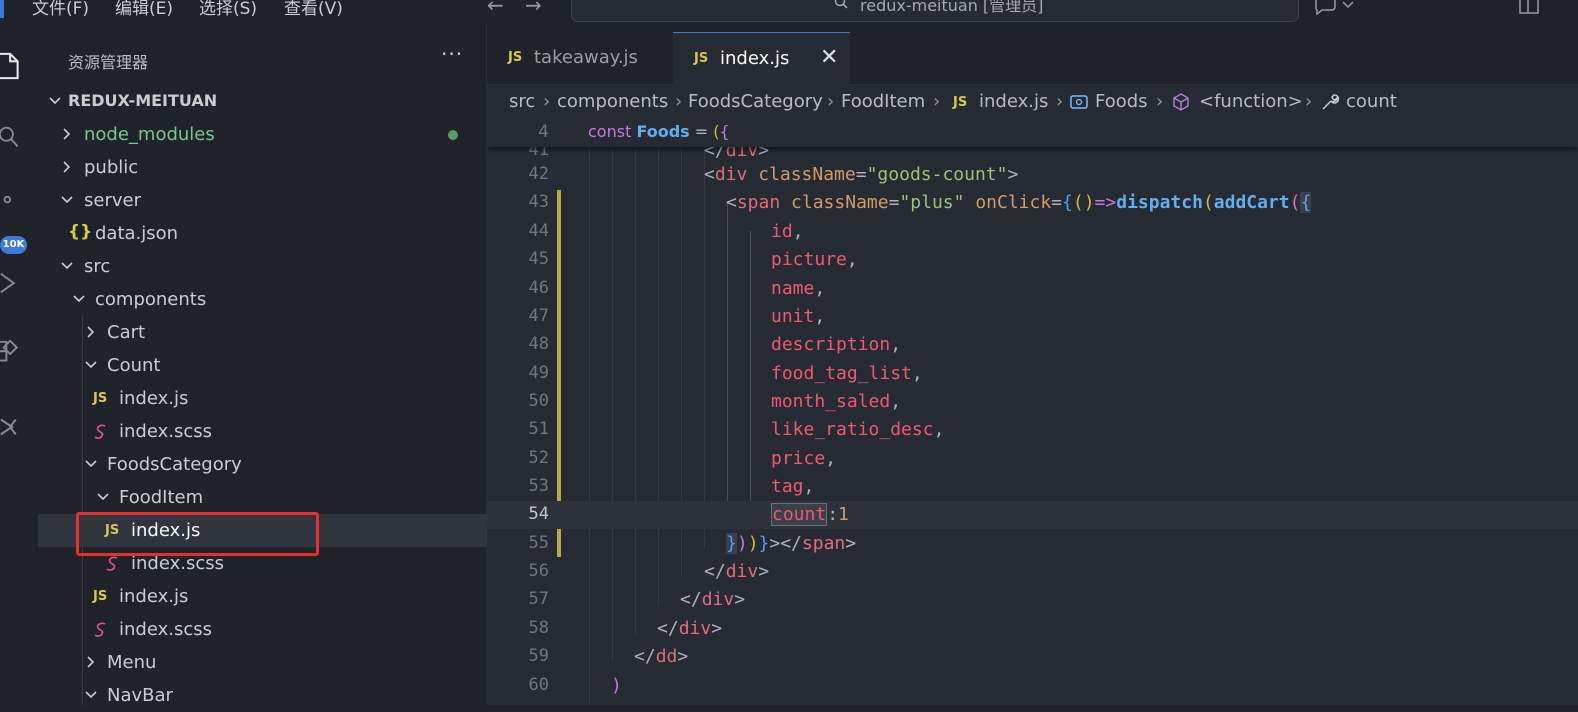 This screenshot has width=1578, height=712. Describe the element at coordinates (262, 497) in the screenshot. I see `tree-item-fooditem: FoodItem` at that location.